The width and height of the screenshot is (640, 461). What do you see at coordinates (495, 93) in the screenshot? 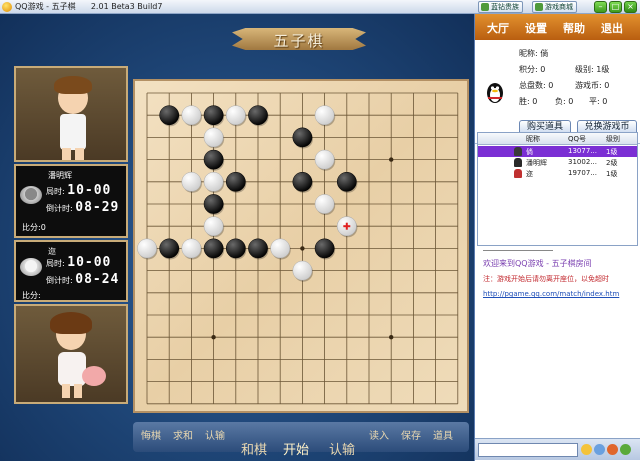
I see `qq-penguin-icon` at bounding box center [495, 93].